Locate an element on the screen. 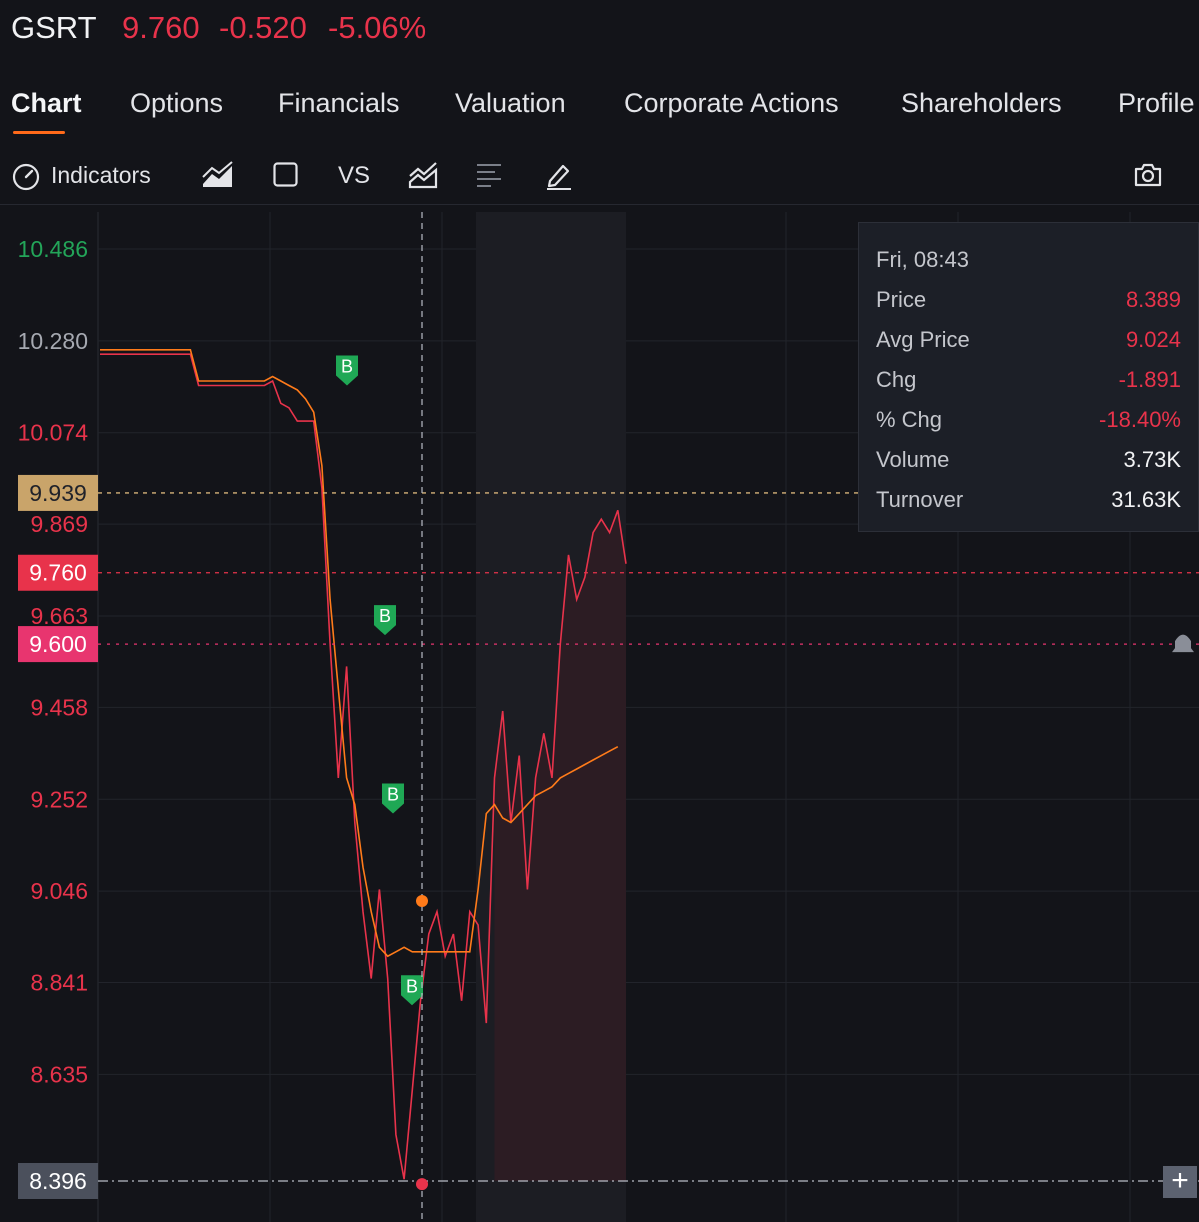 The width and height of the screenshot is (1199, 1222). ticker-symbol: GSRT is located at coordinates (54, 27).